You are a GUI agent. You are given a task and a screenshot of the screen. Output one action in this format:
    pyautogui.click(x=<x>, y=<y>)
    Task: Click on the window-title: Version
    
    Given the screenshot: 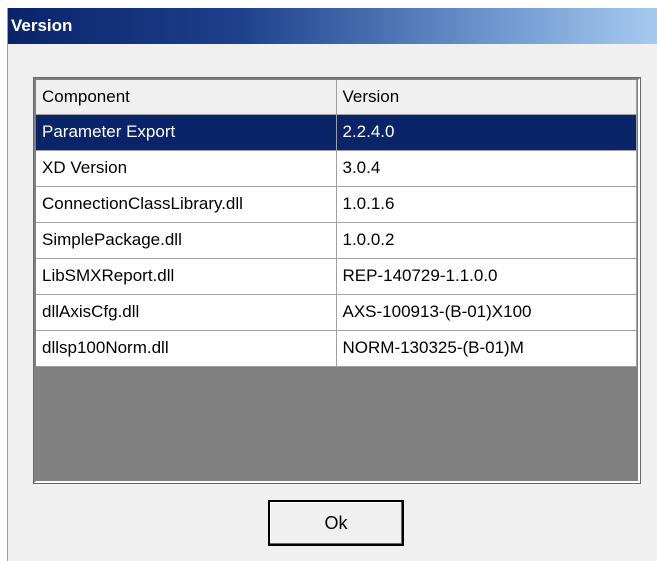 What is the action you would take?
    pyautogui.click(x=42, y=25)
    